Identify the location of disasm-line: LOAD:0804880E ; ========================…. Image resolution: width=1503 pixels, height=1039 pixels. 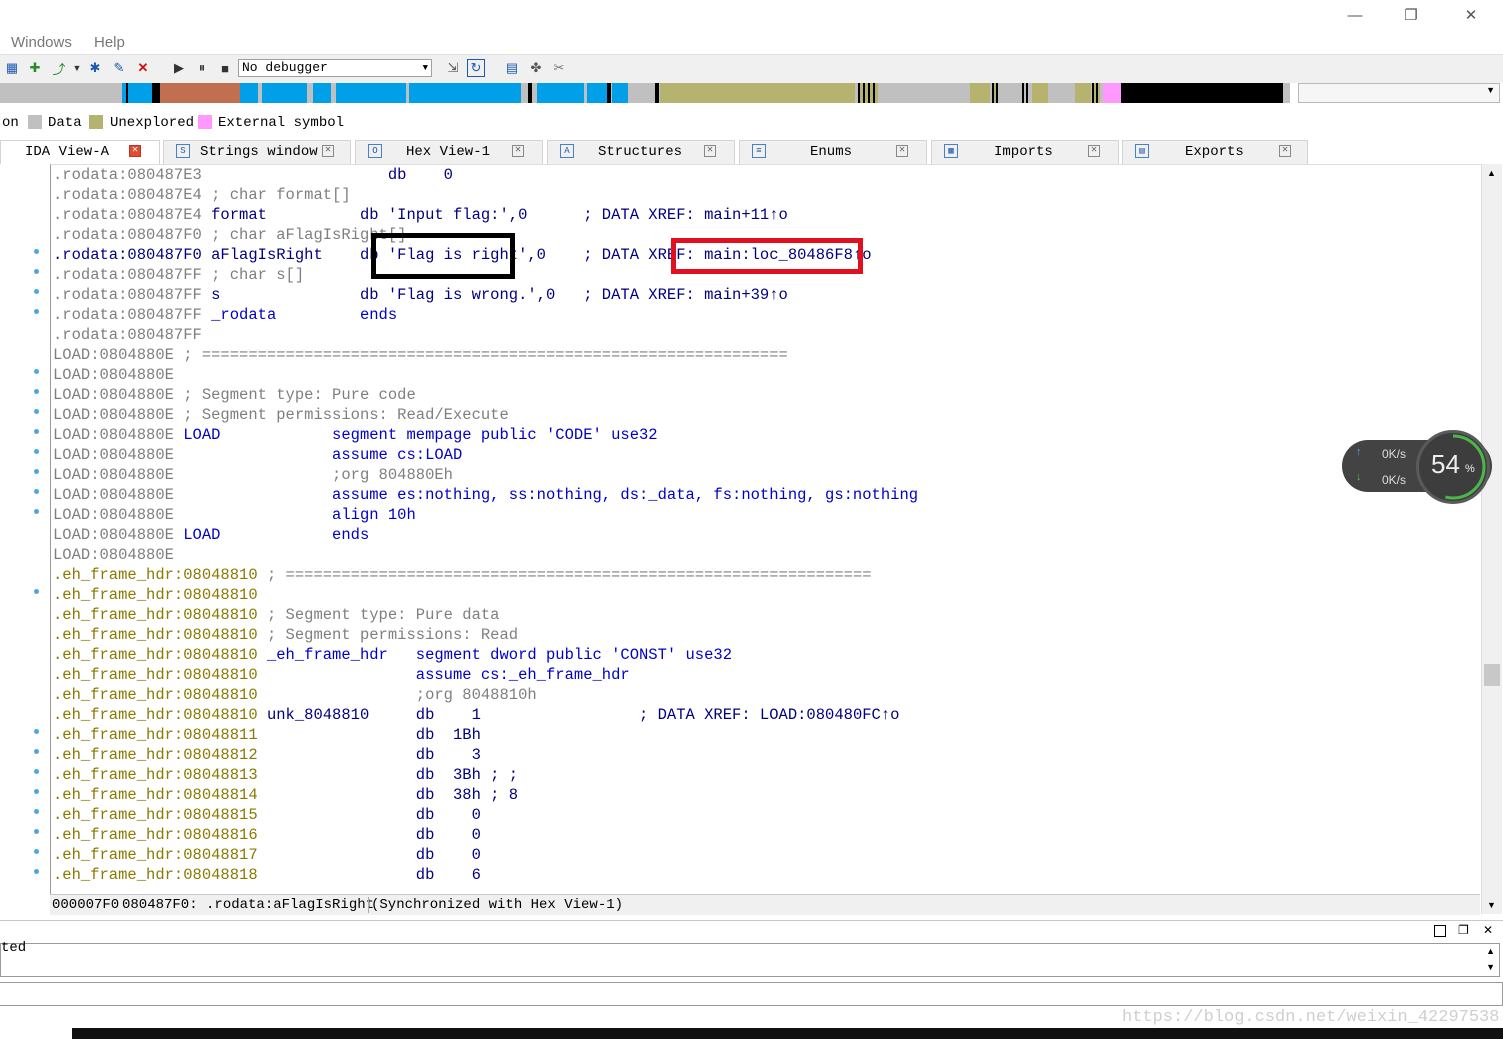
(420, 355).